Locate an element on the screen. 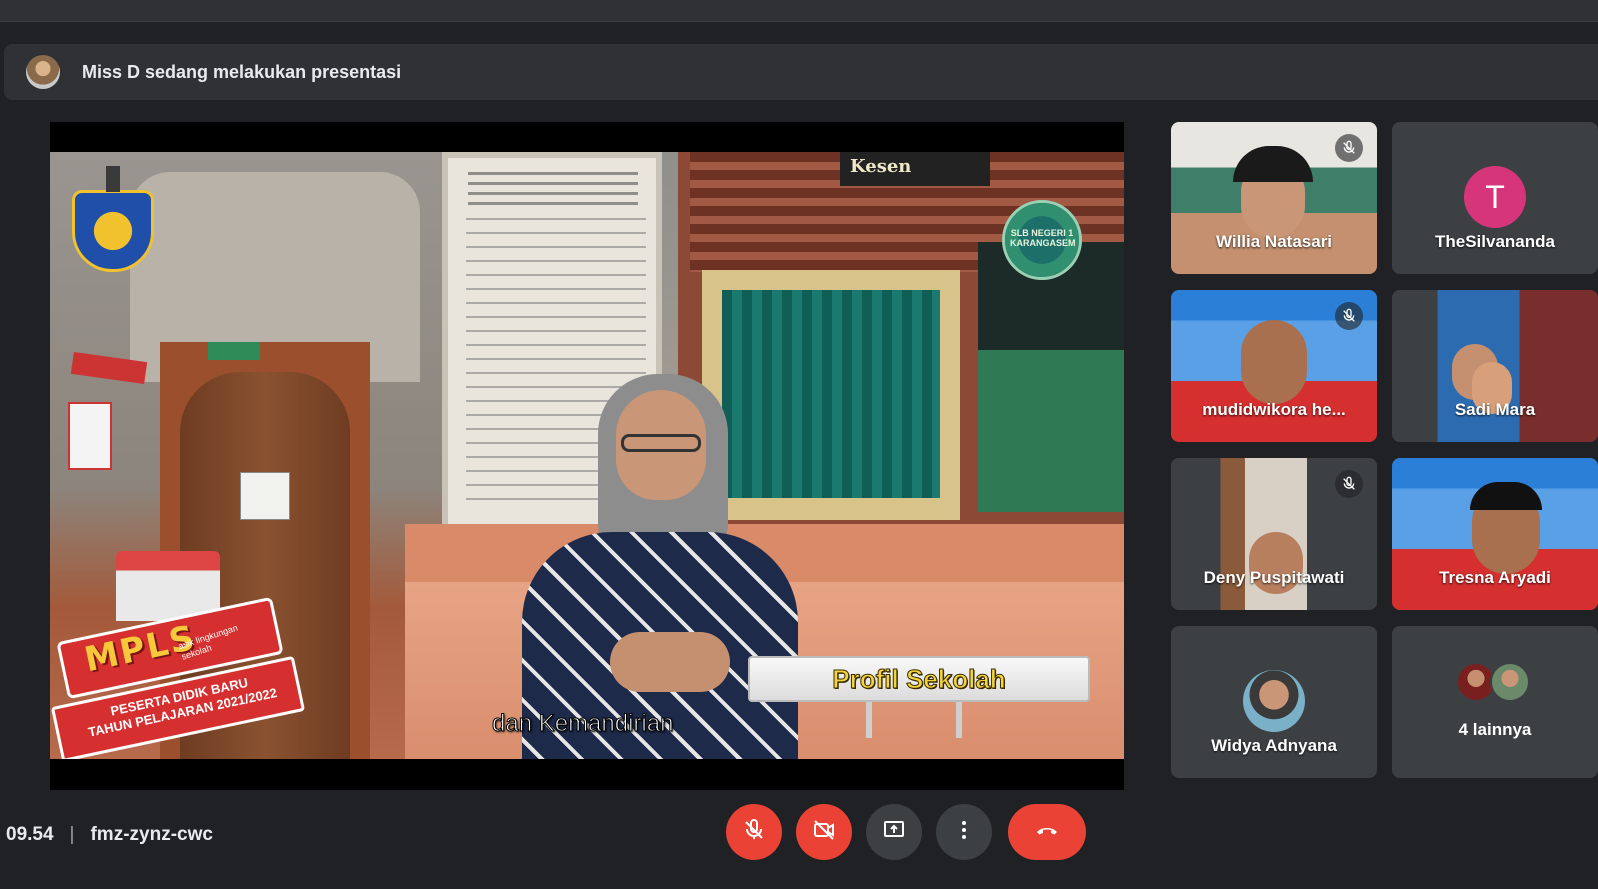 Image resolution: width=1598 pixels, height=889 pixels. more-participants-tile: 4 lainnya is located at coordinates (1495, 702).